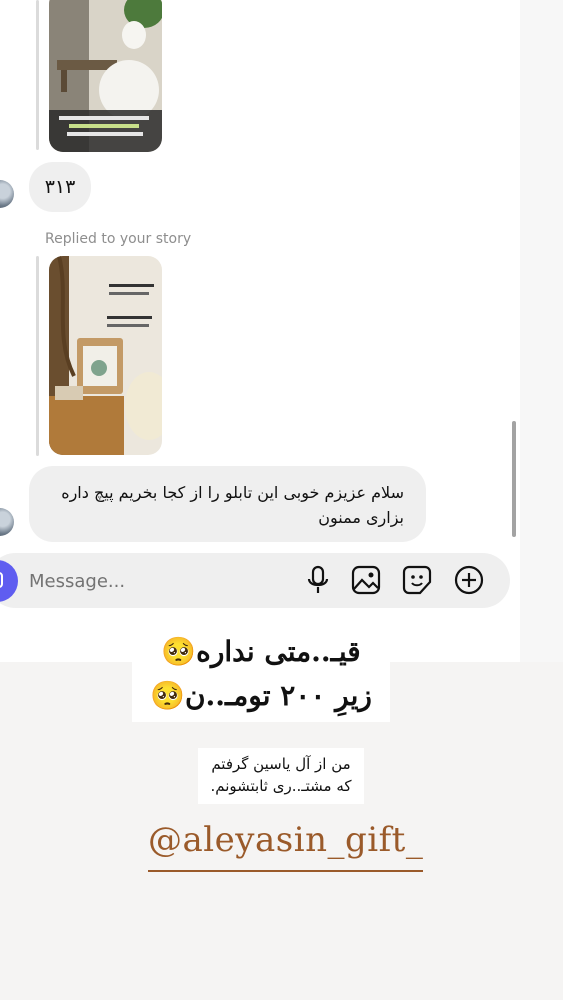  I want to click on account-mention-link: @aleyasin_gift_, so click(285, 846).